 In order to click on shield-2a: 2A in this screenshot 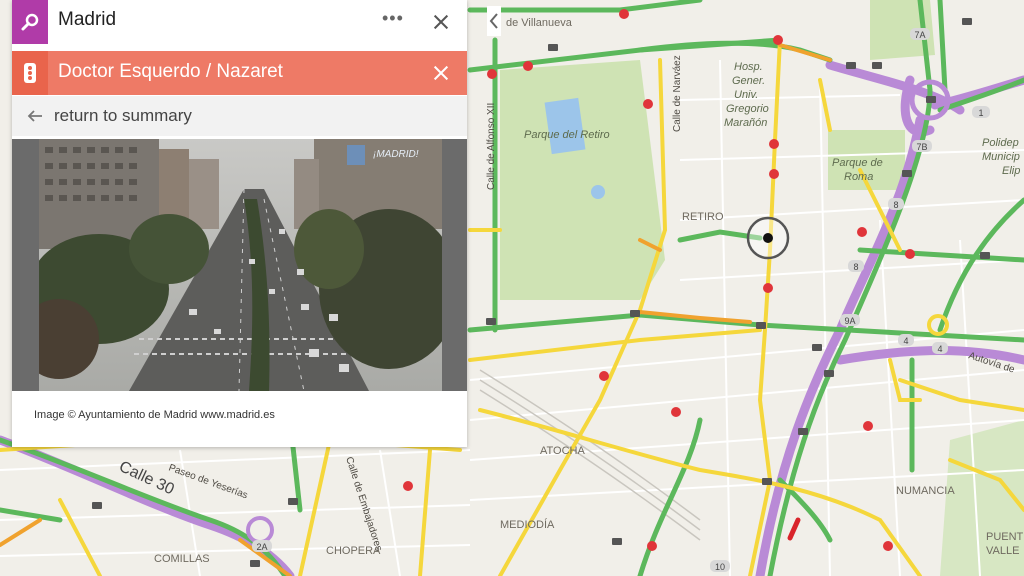, I will do `click(261, 547)`.